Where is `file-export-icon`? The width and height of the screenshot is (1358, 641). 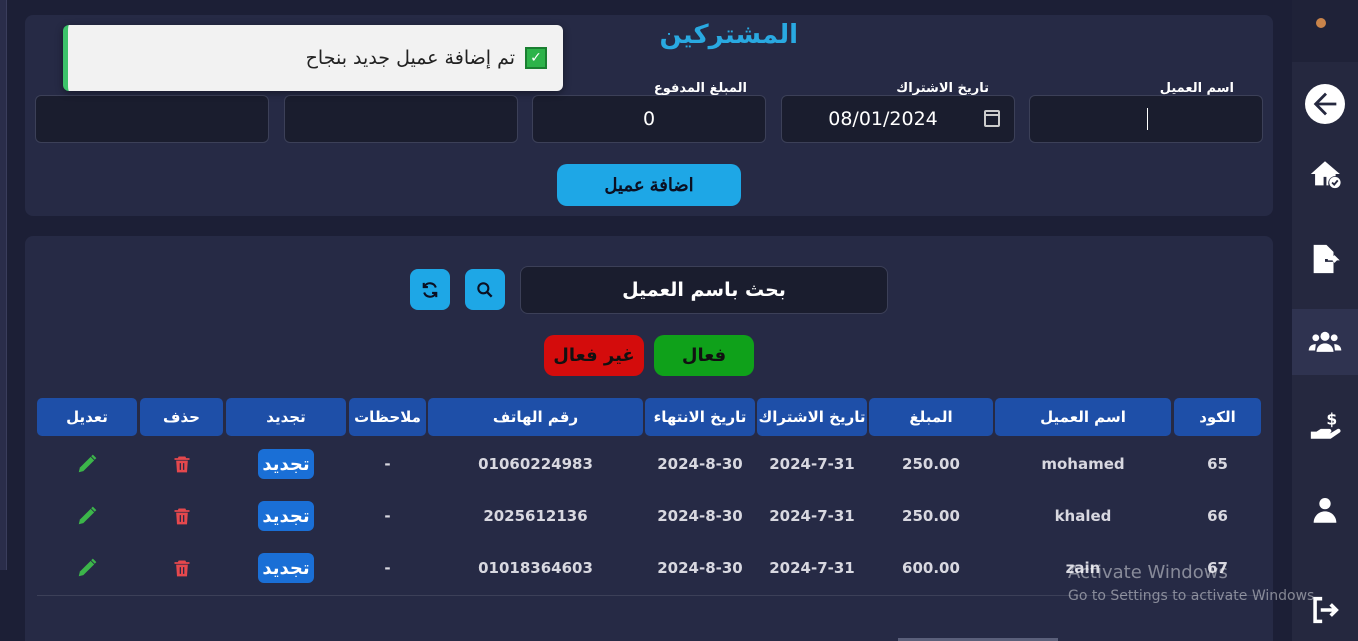 file-export-icon is located at coordinates (1326, 259).